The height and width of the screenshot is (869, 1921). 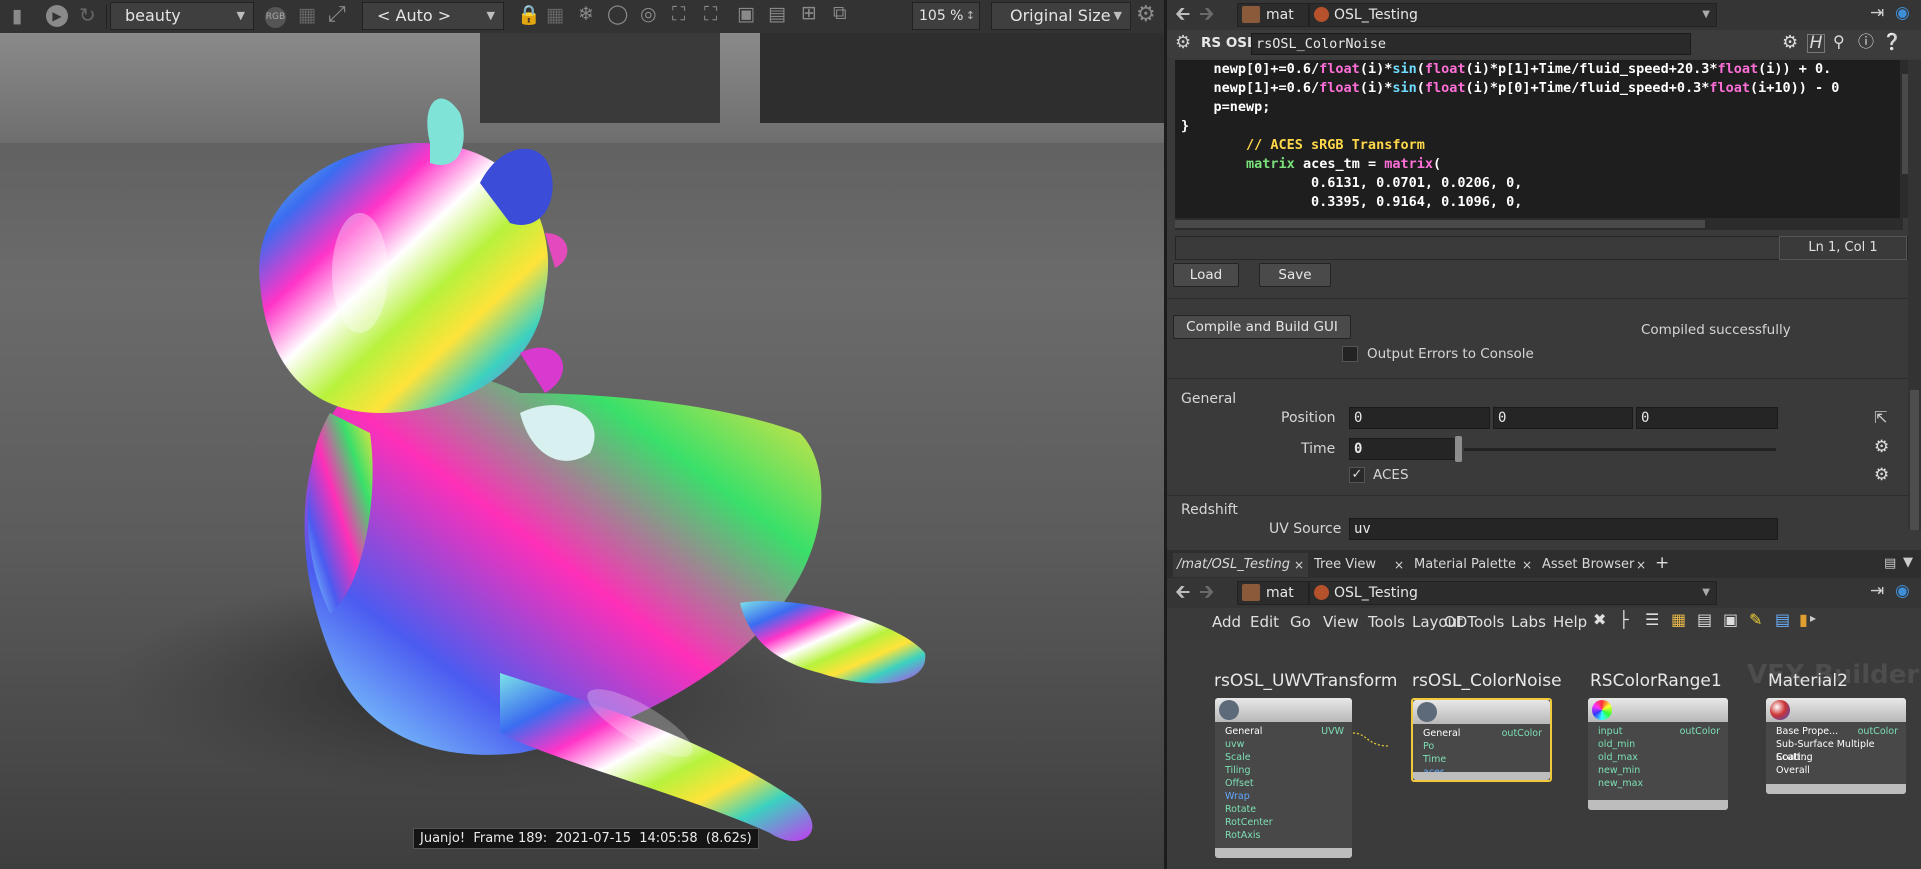 What do you see at coordinates (1528, 622) in the screenshot?
I see `menu-labs: Labs` at bounding box center [1528, 622].